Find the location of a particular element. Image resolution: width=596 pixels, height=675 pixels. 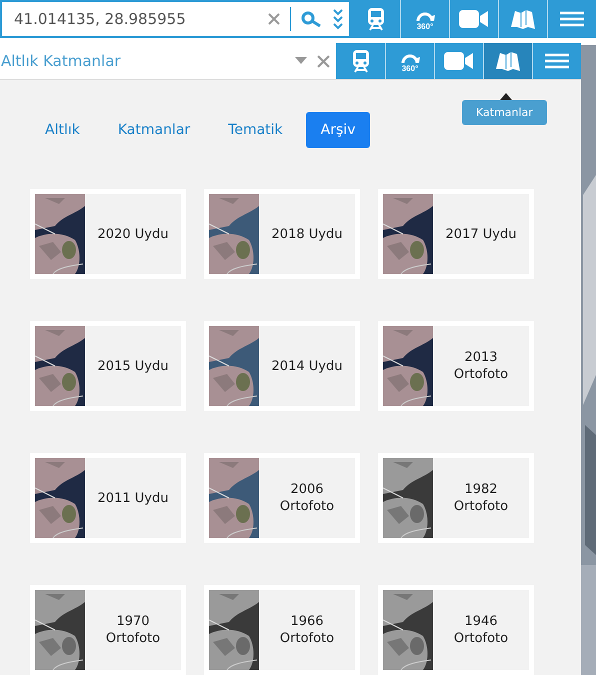

search-button is located at coordinates (312, 19).